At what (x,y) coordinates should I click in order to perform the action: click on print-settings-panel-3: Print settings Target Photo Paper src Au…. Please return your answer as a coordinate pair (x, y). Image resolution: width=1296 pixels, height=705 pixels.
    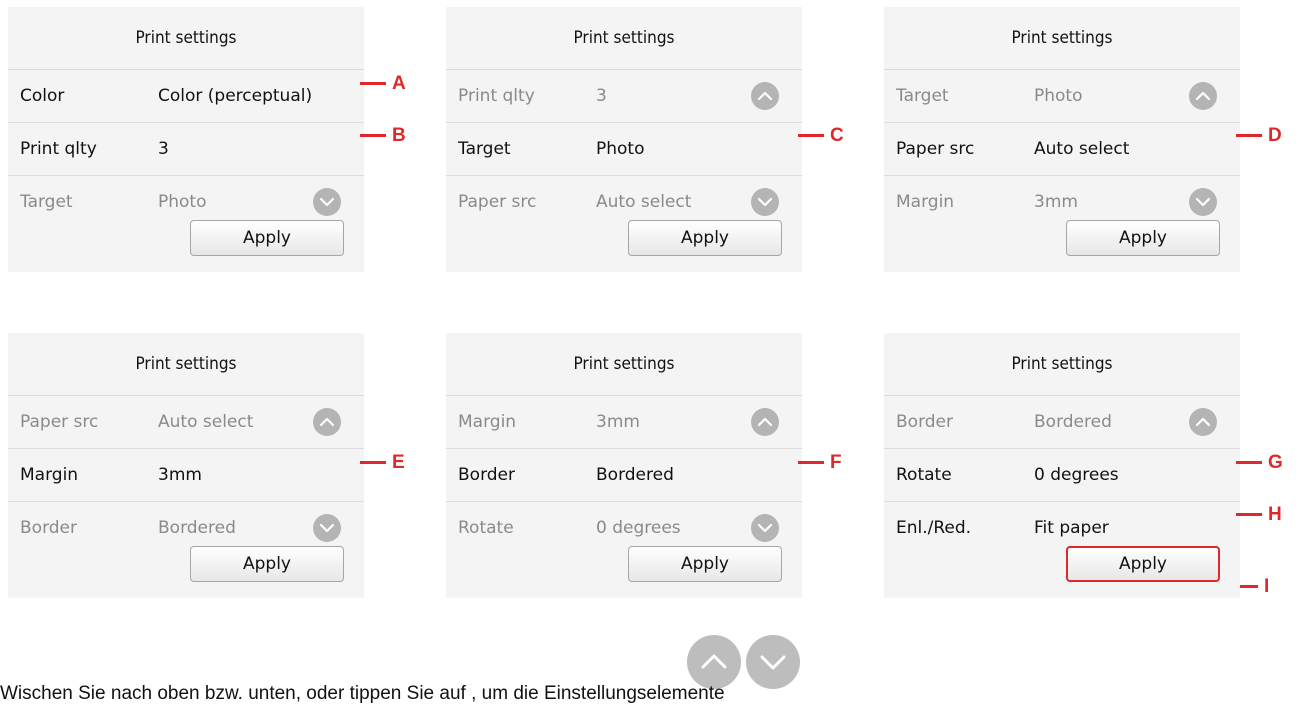
    Looking at the image, I should click on (1062, 139).